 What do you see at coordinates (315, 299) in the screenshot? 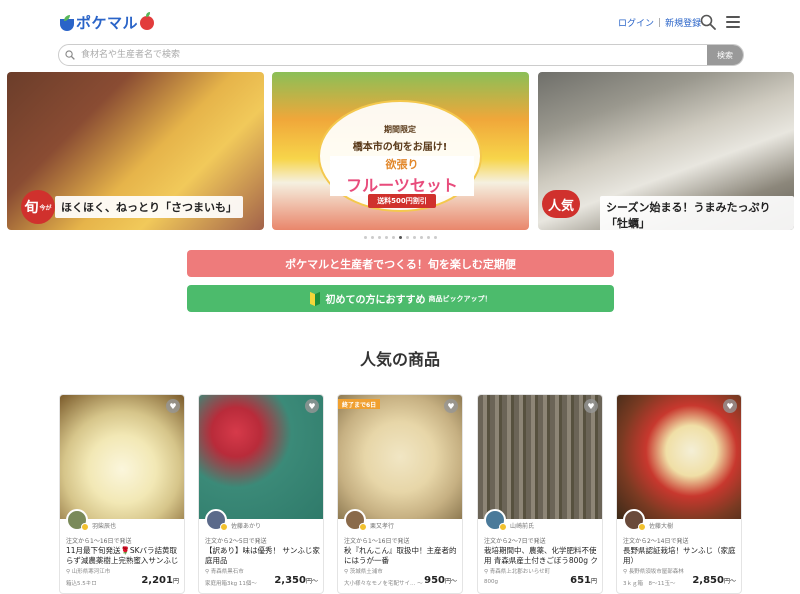
I see `beginner-mark-icon` at bounding box center [315, 299].